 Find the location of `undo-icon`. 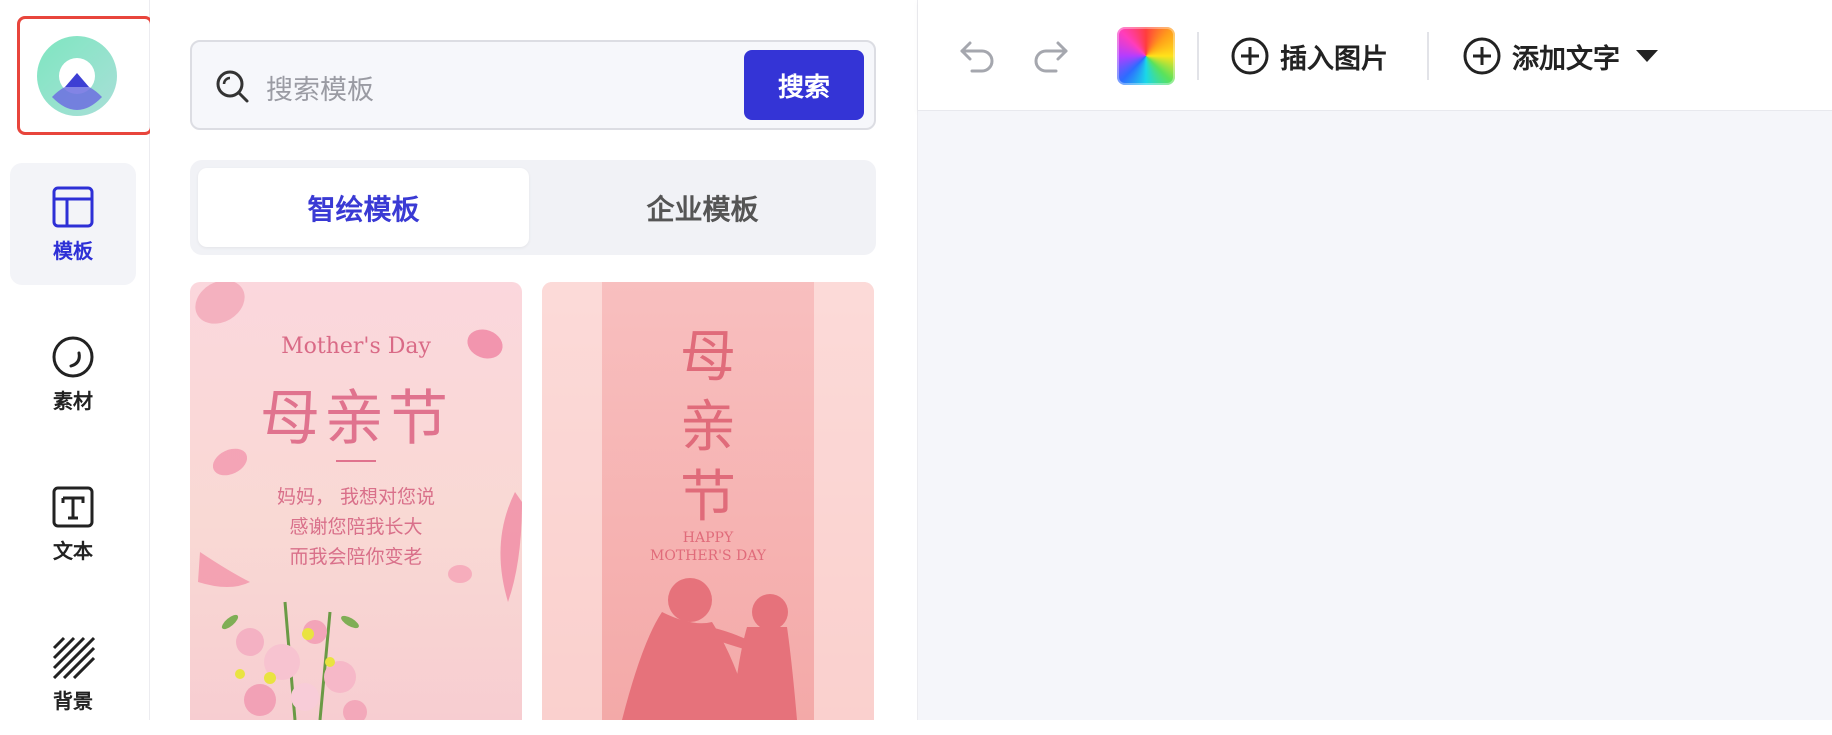

undo-icon is located at coordinates (978, 55).